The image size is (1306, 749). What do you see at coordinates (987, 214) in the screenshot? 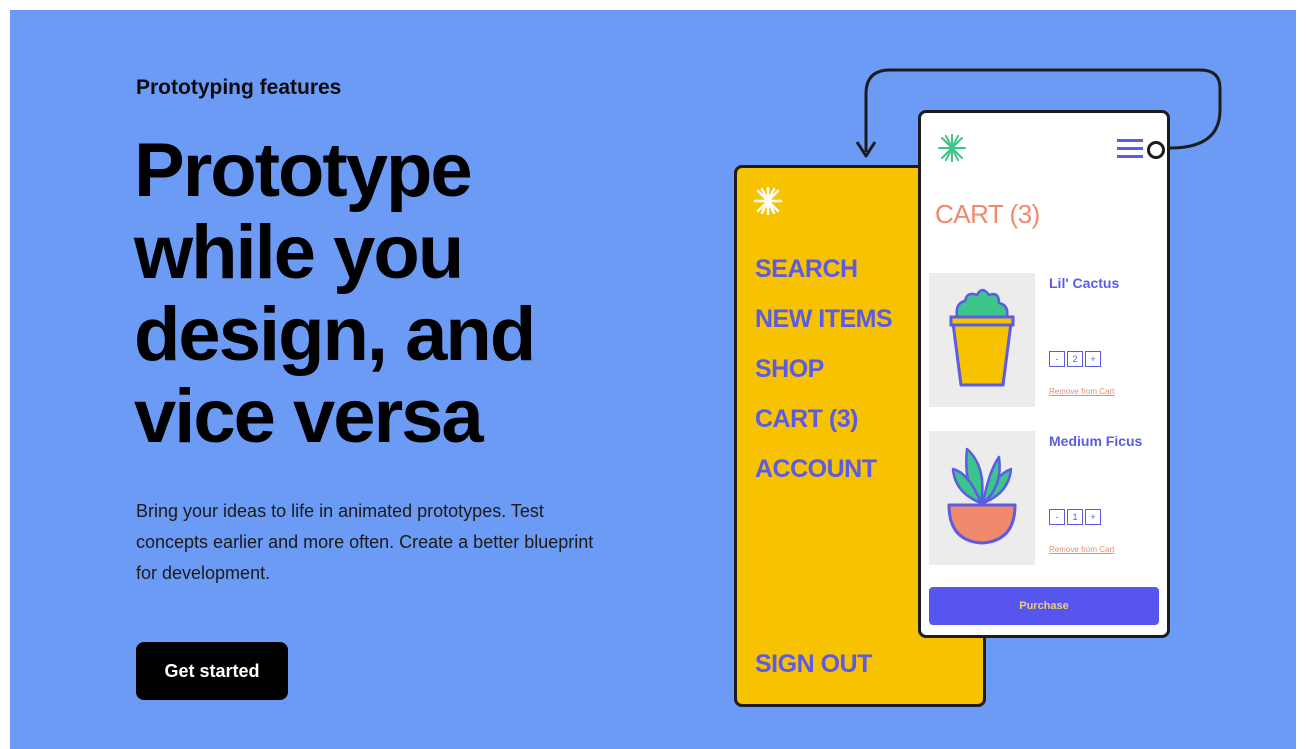
I see `cart-title: CART (3)` at bounding box center [987, 214].